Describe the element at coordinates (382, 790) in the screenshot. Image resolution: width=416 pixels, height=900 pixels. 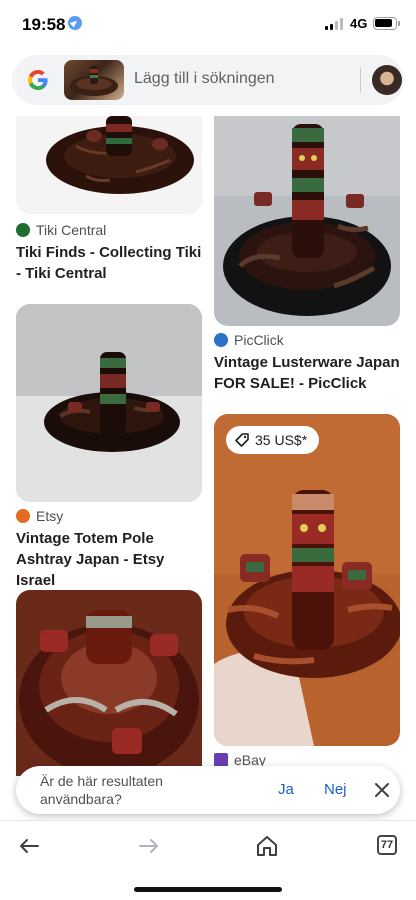
I see `close-icon` at that location.